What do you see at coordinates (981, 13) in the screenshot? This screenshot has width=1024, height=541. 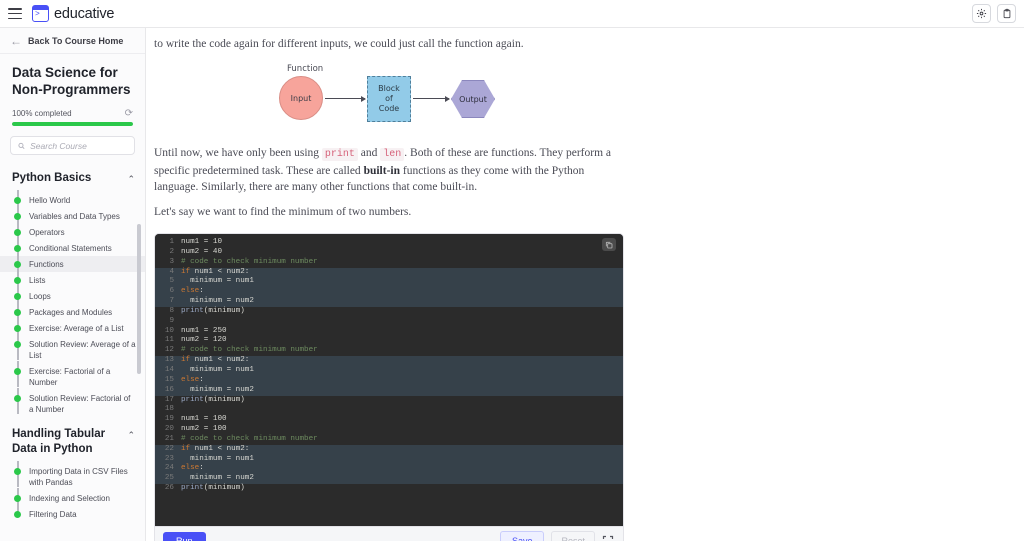 I see `gear-icon` at bounding box center [981, 13].